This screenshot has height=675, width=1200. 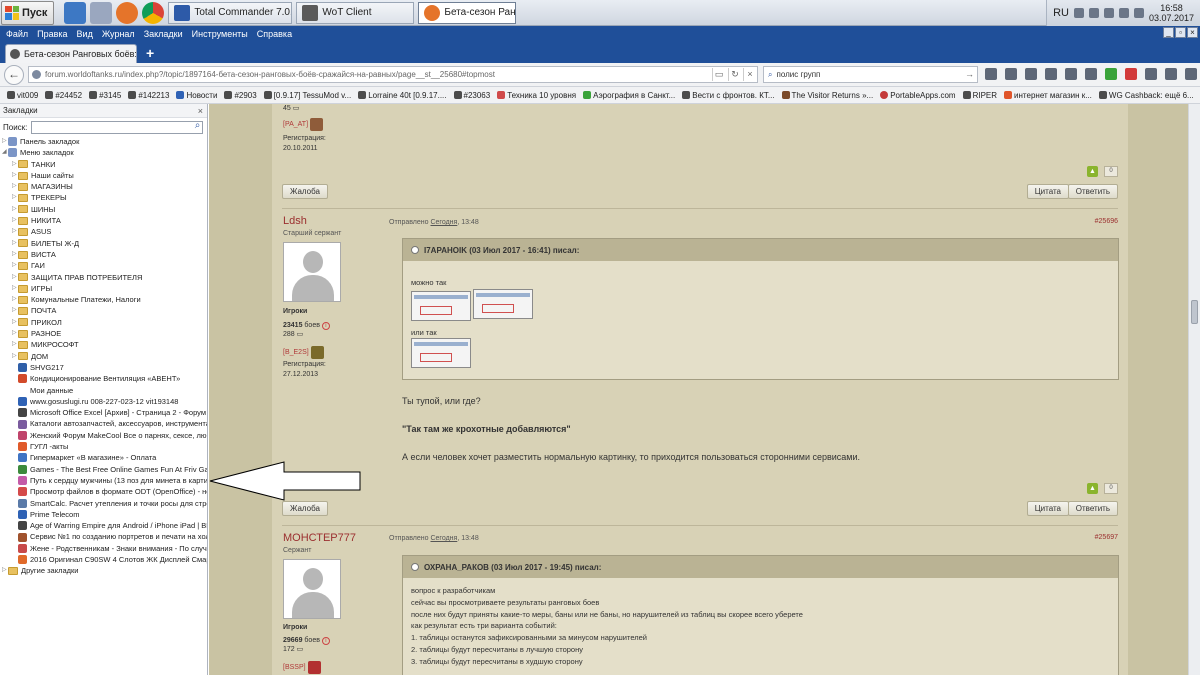 I want to click on bookmark-item: #2903, so click(x=240, y=95).